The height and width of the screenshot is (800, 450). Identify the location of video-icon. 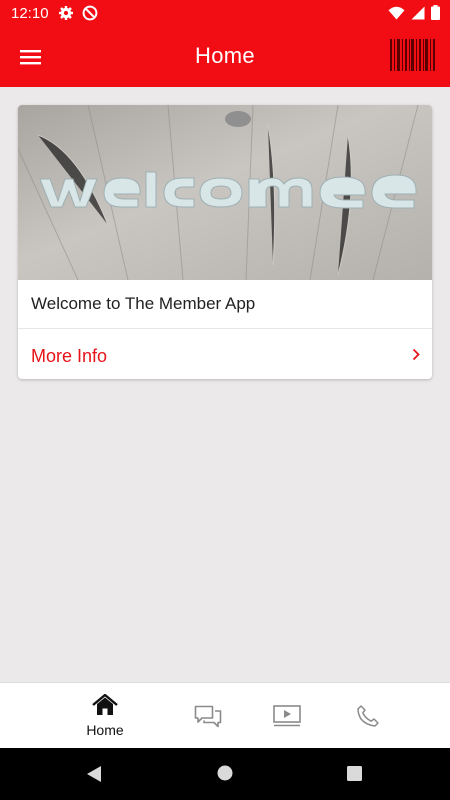
(287, 716).